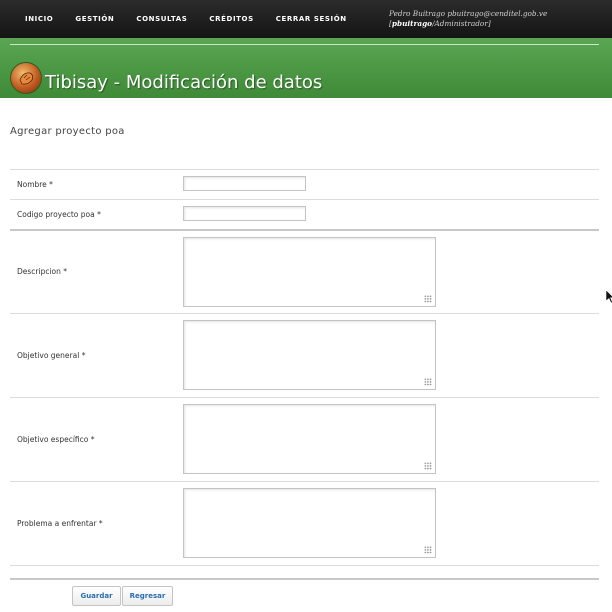  Describe the element at coordinates (161, 19) in the screenshot. I see `nav-item-consultas: CONSULTAS` at that location.